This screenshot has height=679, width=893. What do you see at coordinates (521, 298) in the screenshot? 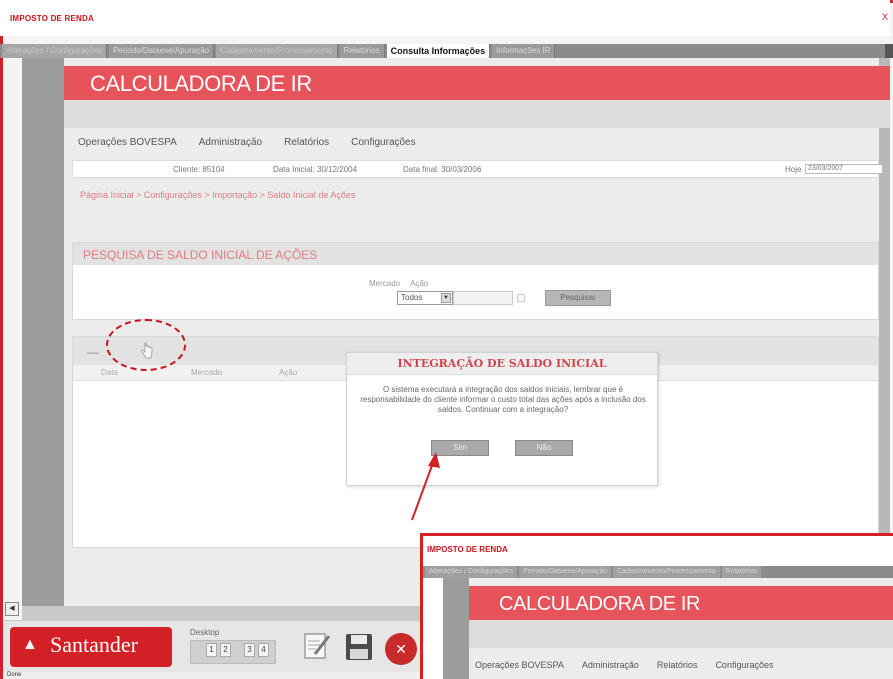
I see `lookup-icon` at bounding box center [521, 298].